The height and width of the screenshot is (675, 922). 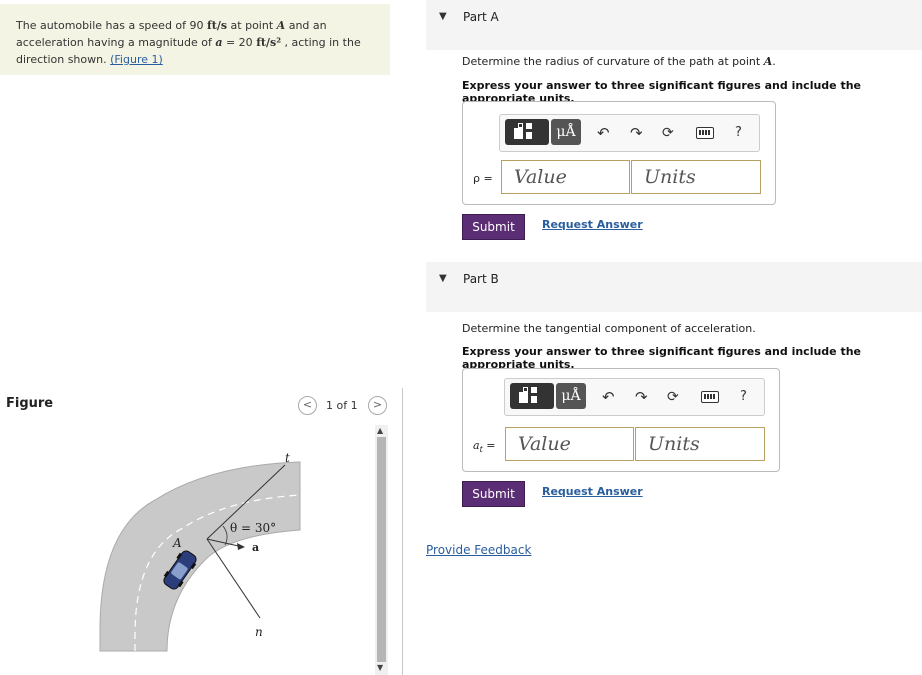 I want to click on part-a-value-input, so click(x=565, y=177).